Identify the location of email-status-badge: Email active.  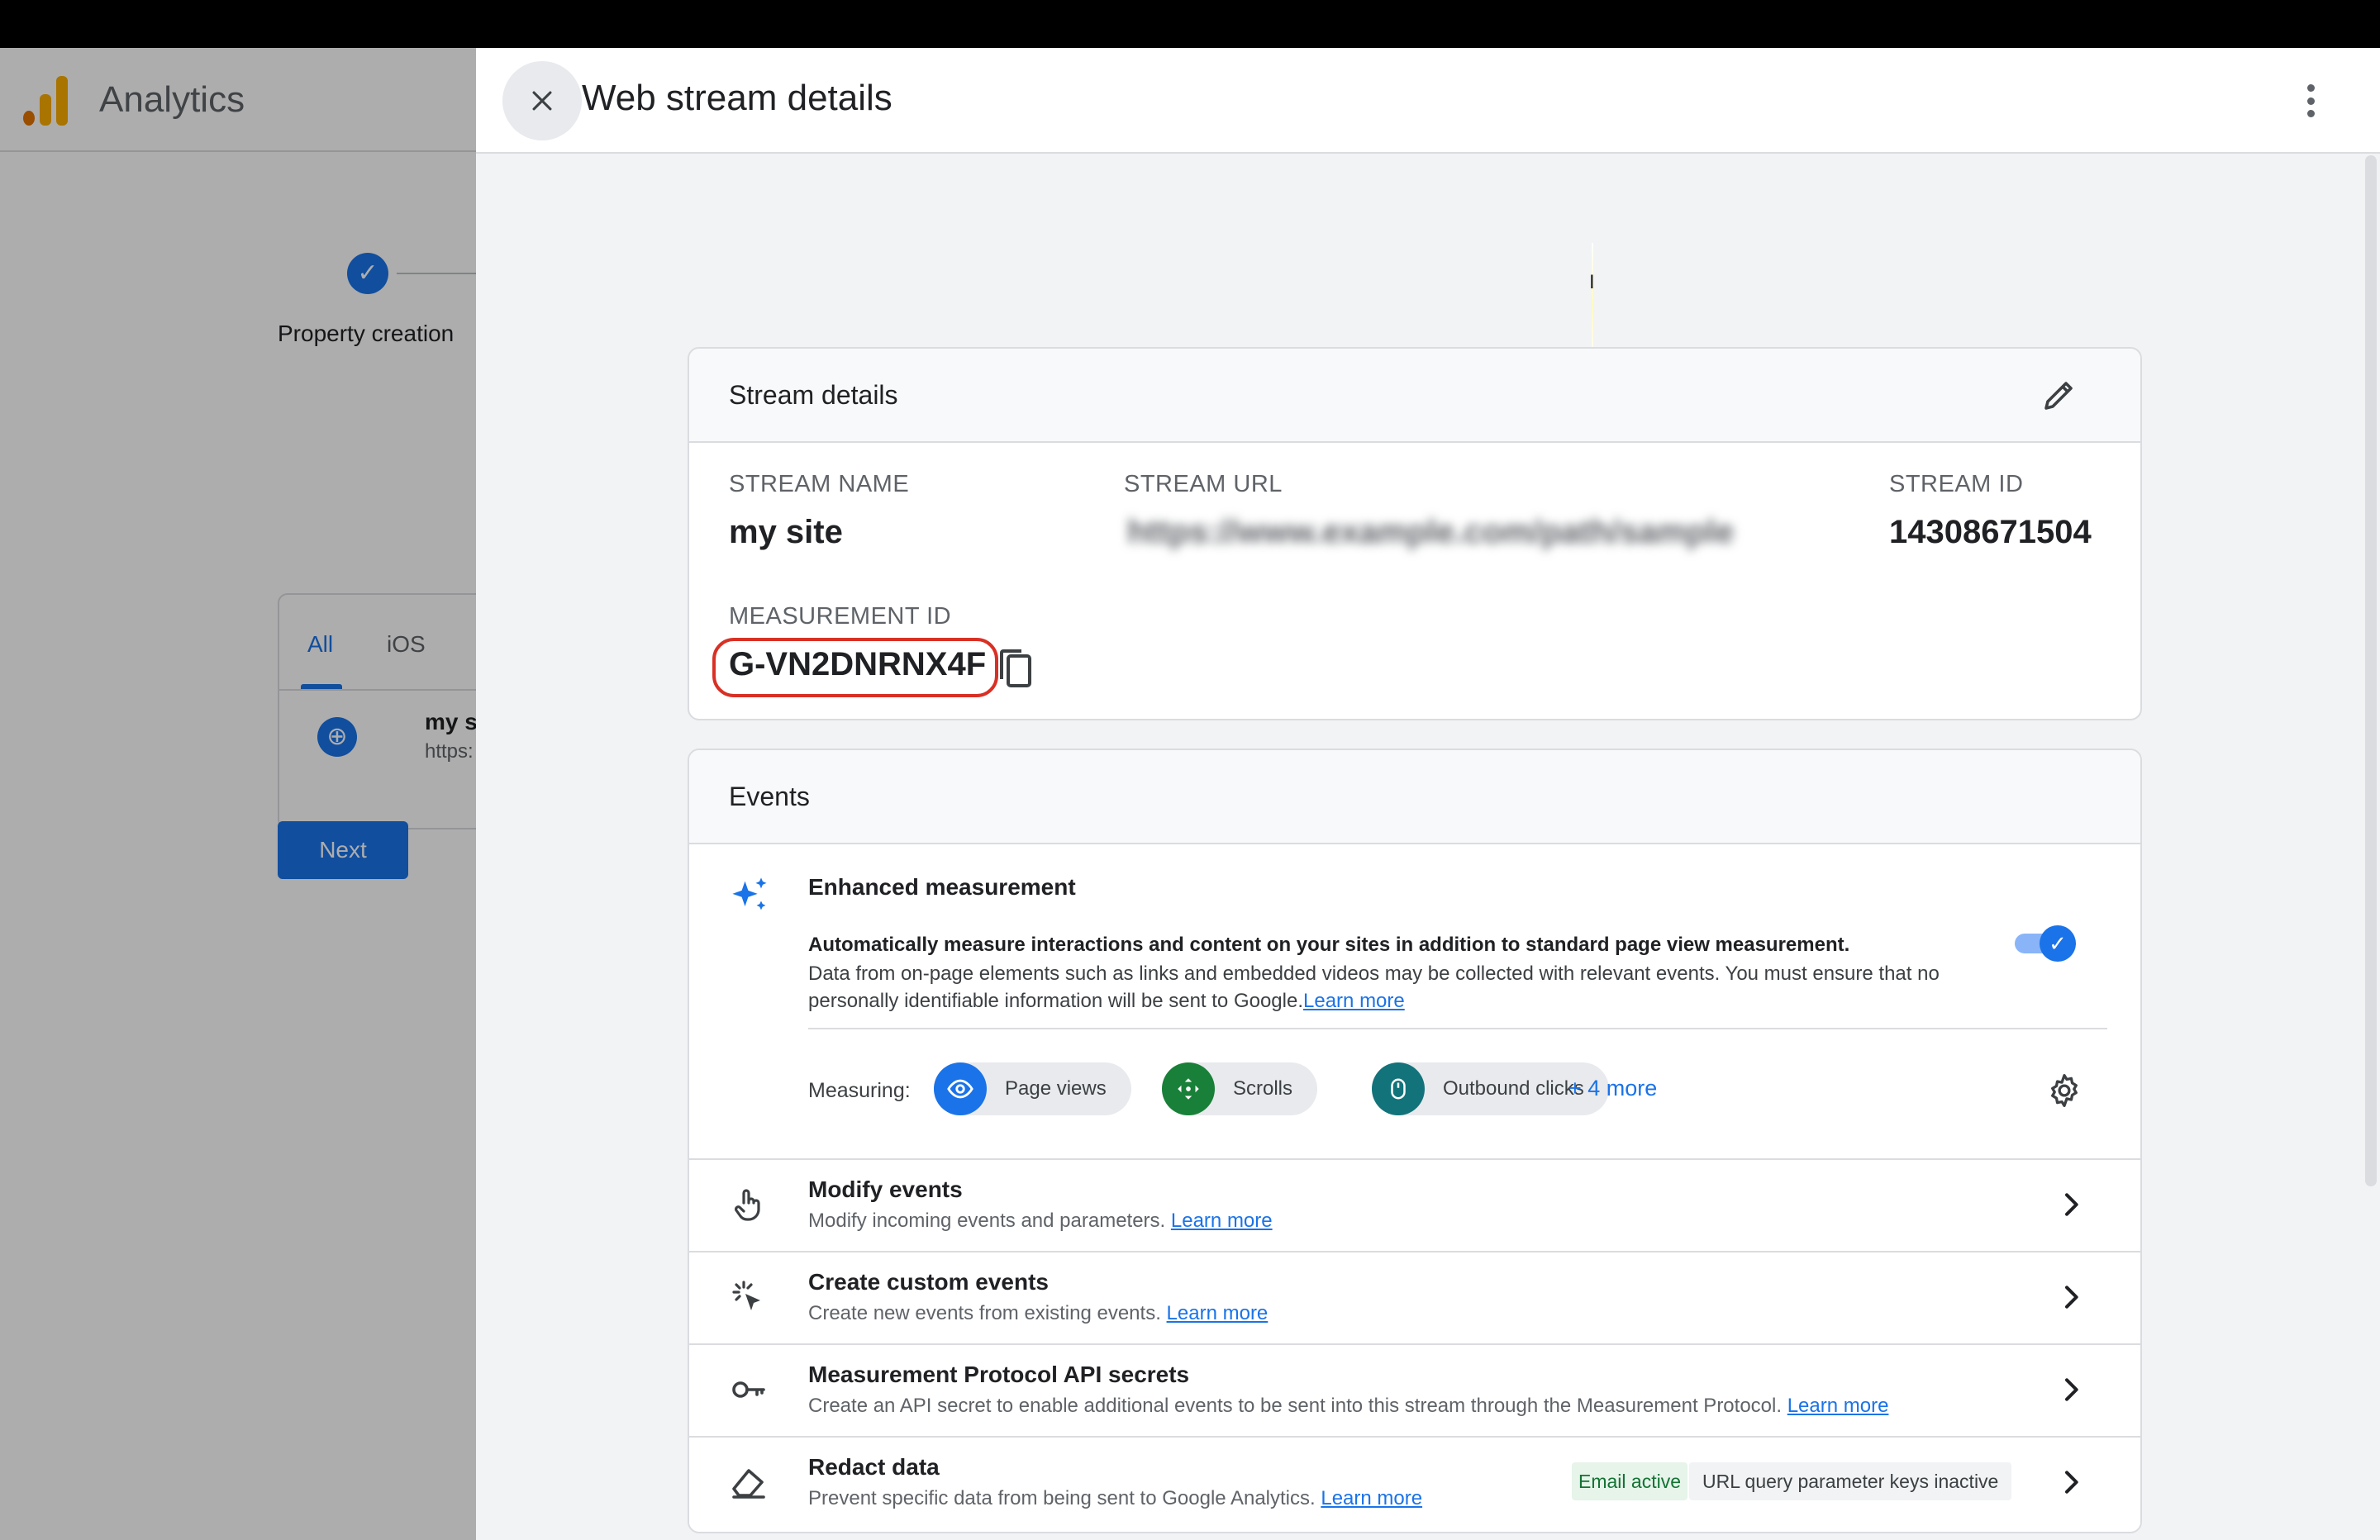
(1629, 1481).